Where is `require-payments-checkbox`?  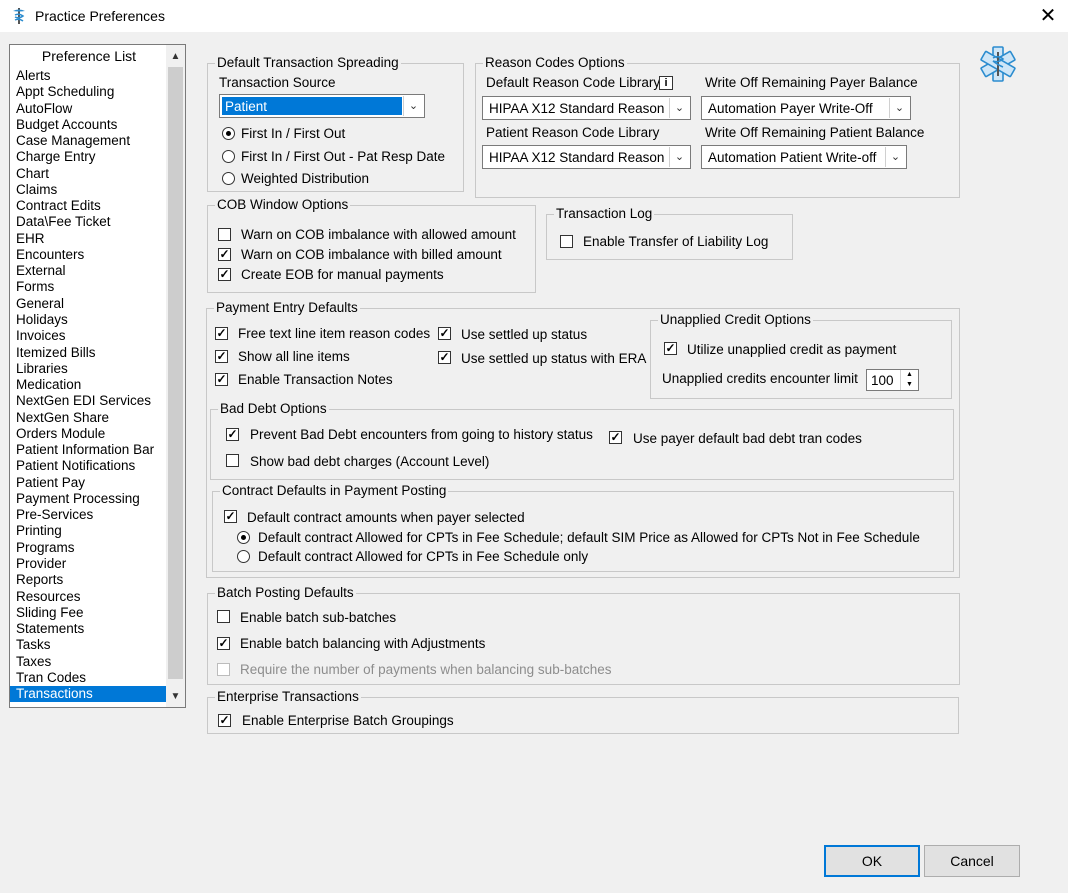
require-payments-checkbox is located at coordinates (223, 669).